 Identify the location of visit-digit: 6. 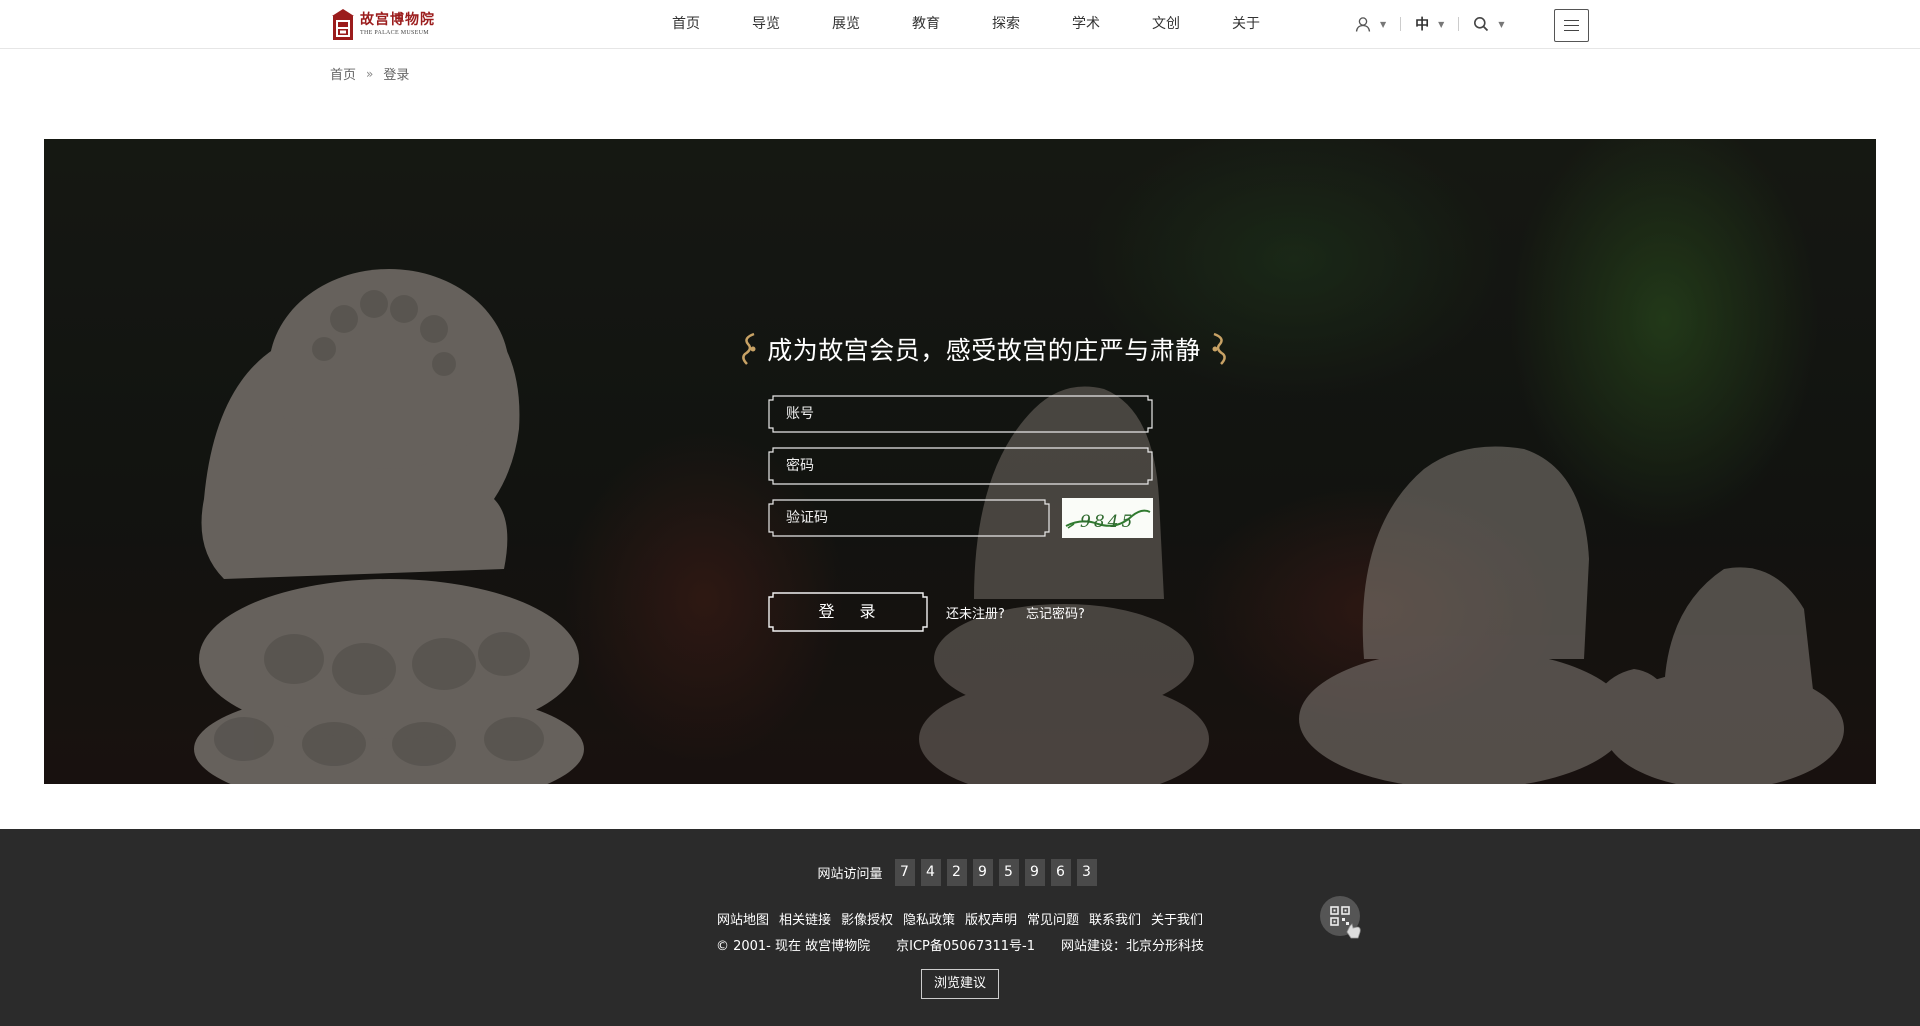
(1060, 872).